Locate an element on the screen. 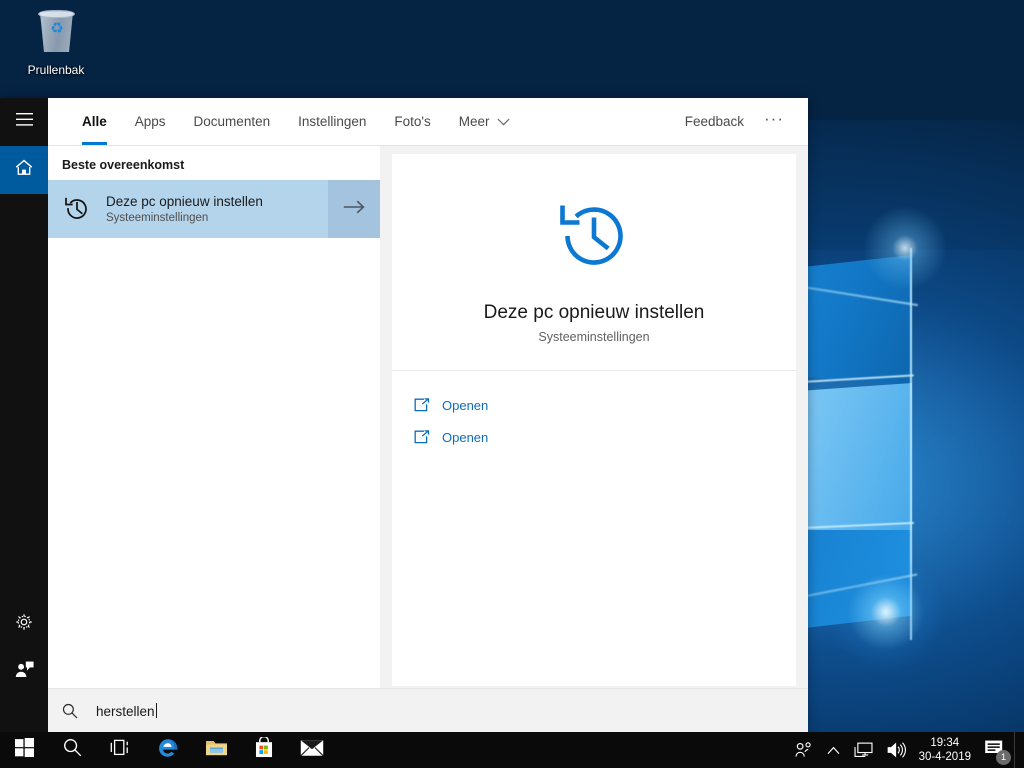 The width and height of the screenshot is (1024, 768). tab-label: Alle is located at coordinates (94, 121).